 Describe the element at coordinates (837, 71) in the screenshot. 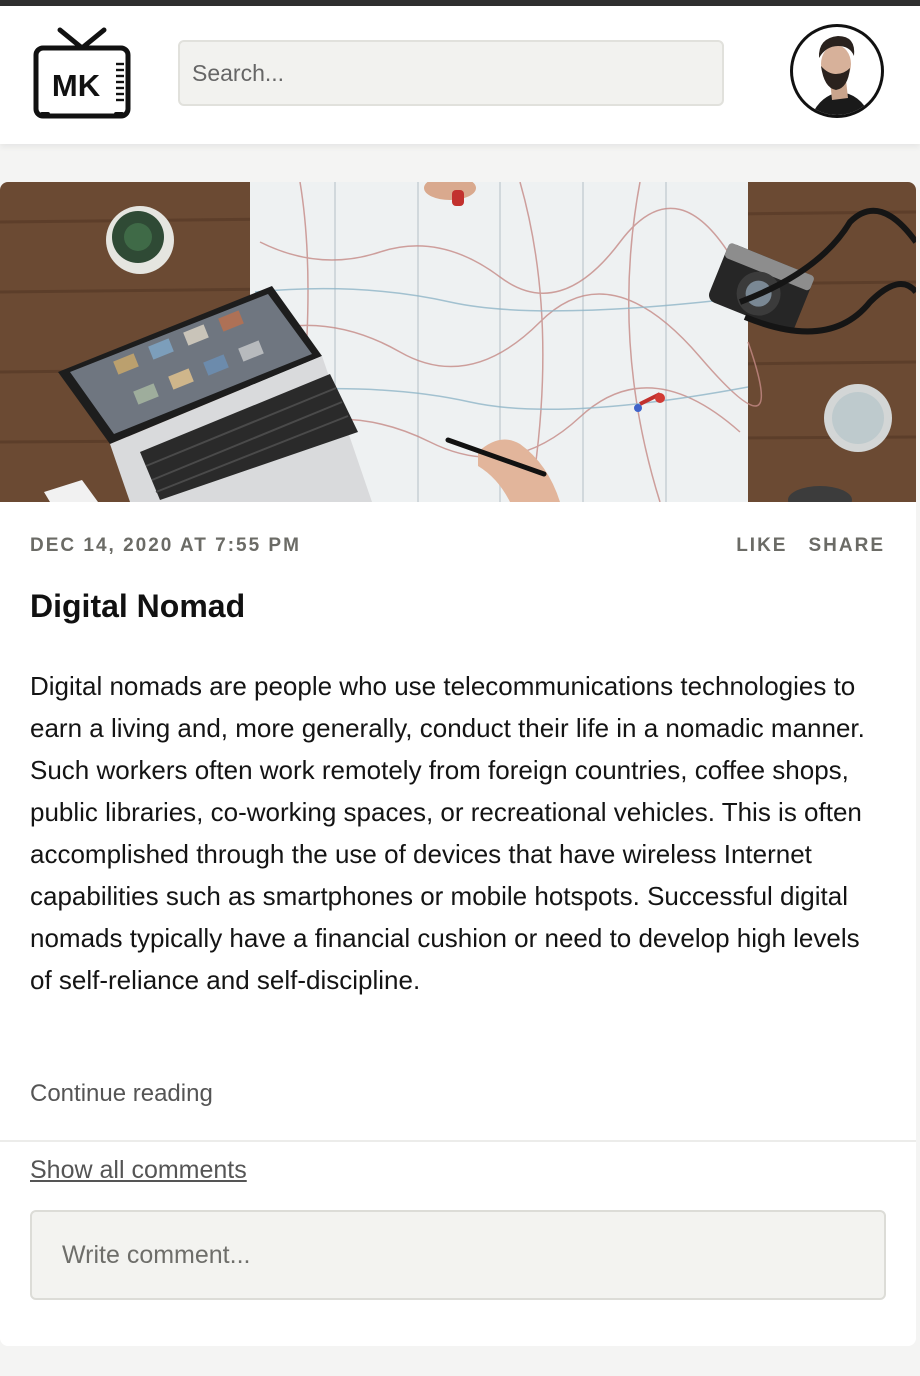

I see `user-avatar` at that location.